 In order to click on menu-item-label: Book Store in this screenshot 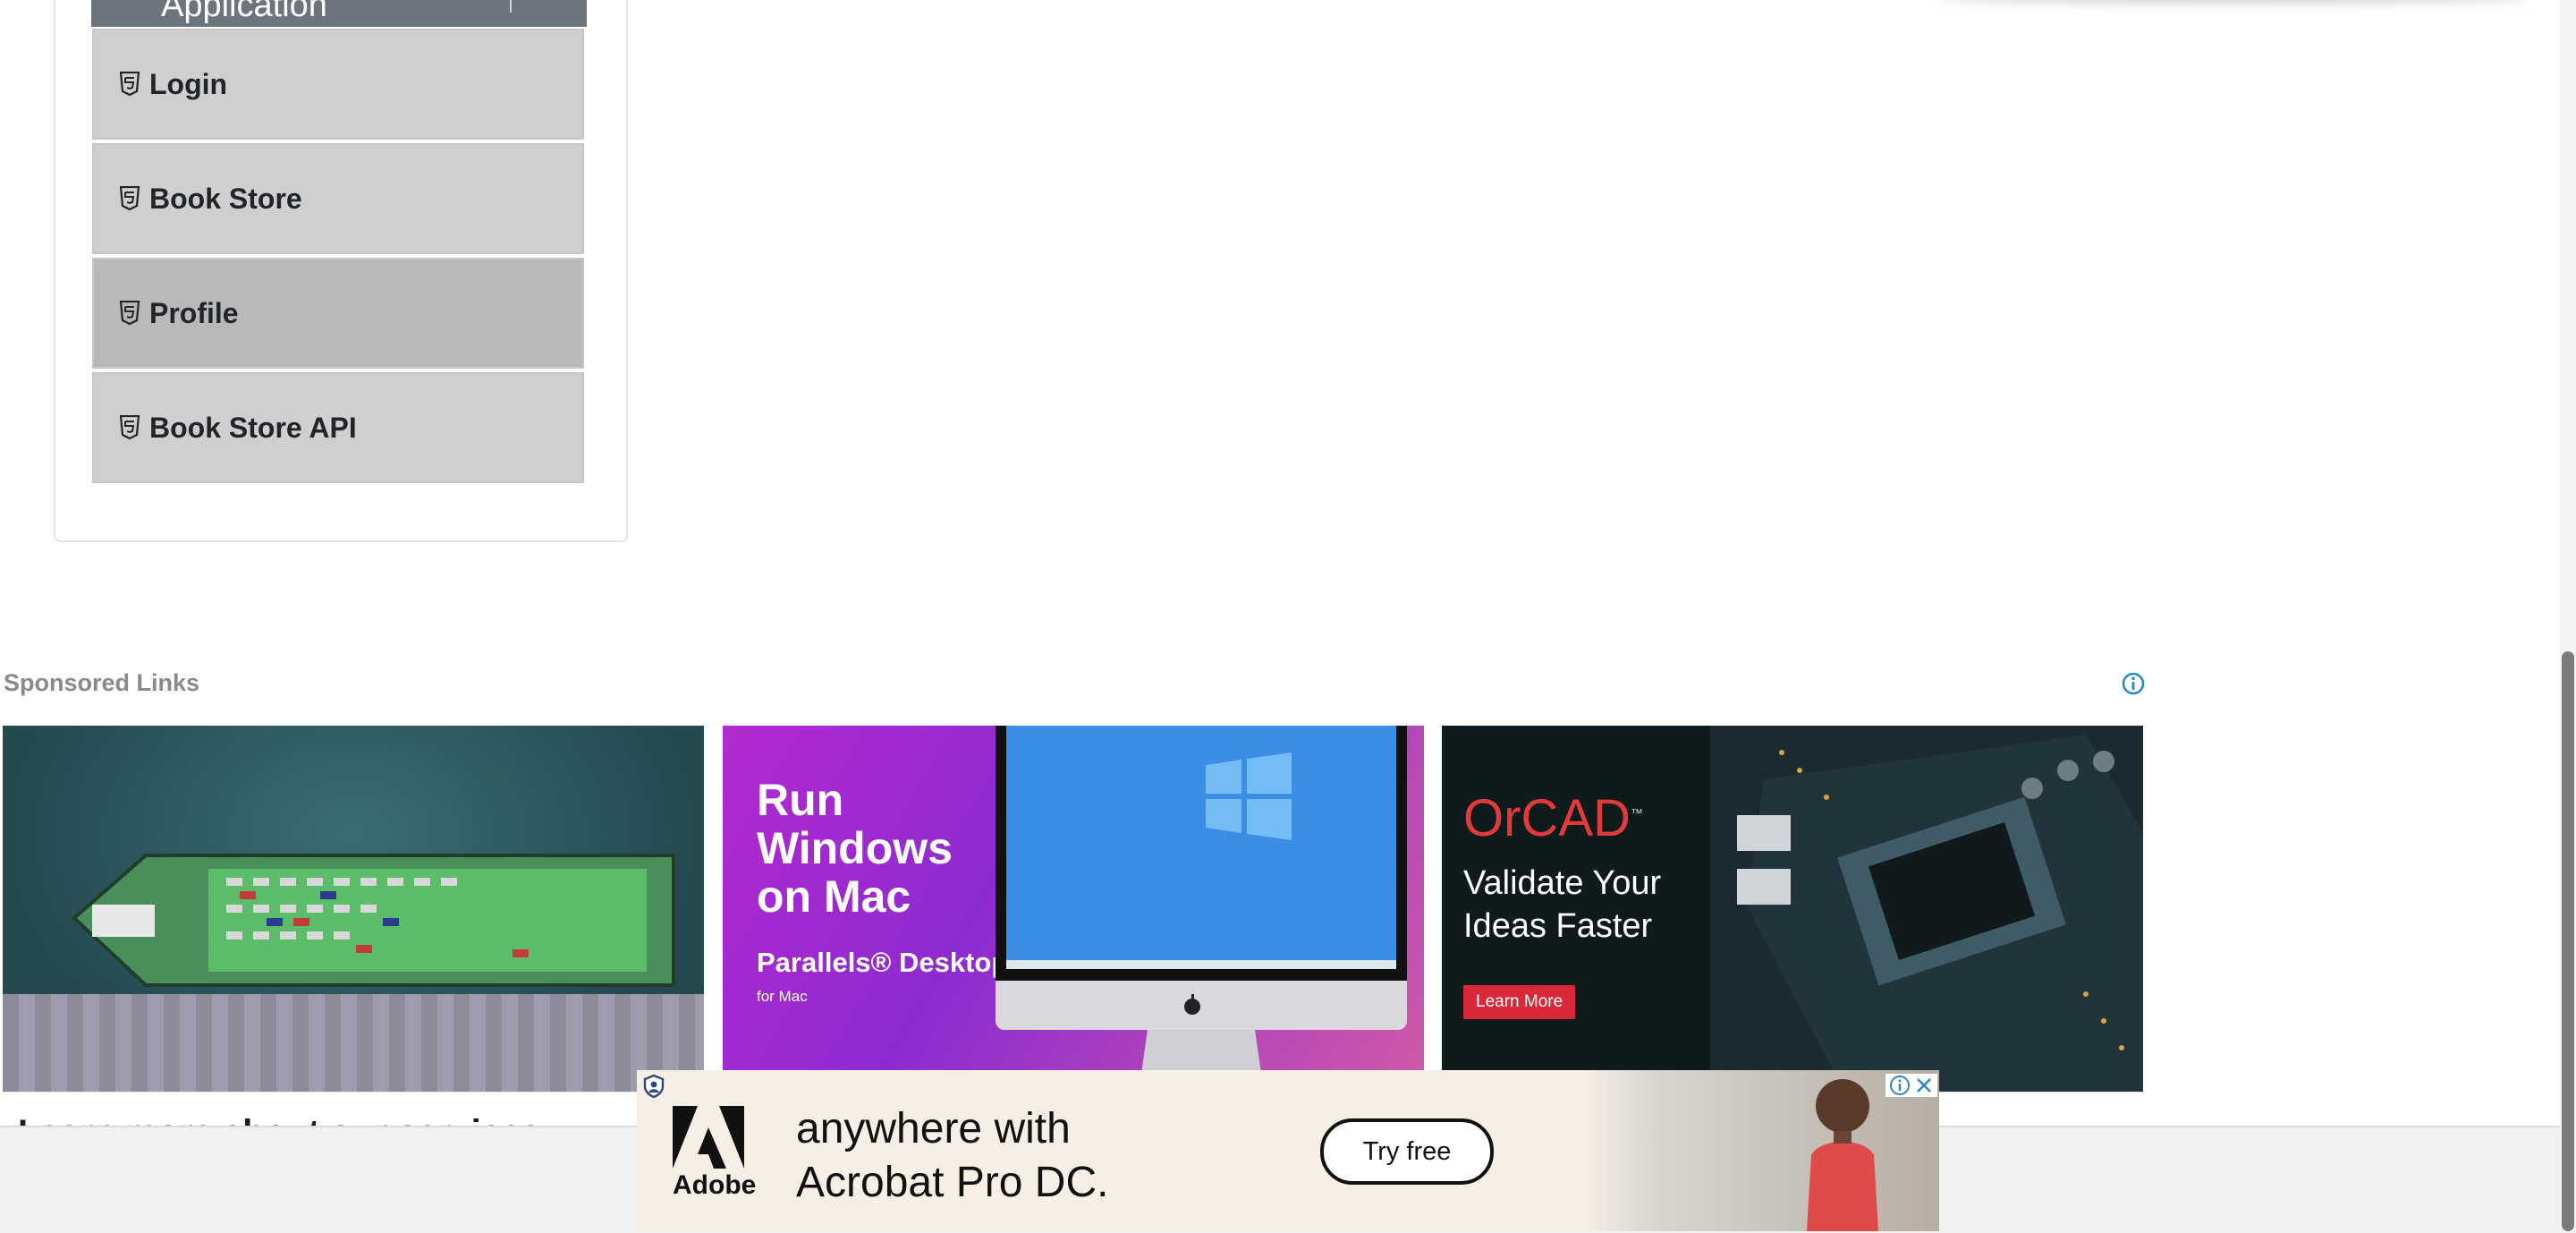, I will do `click(225, 198)`.